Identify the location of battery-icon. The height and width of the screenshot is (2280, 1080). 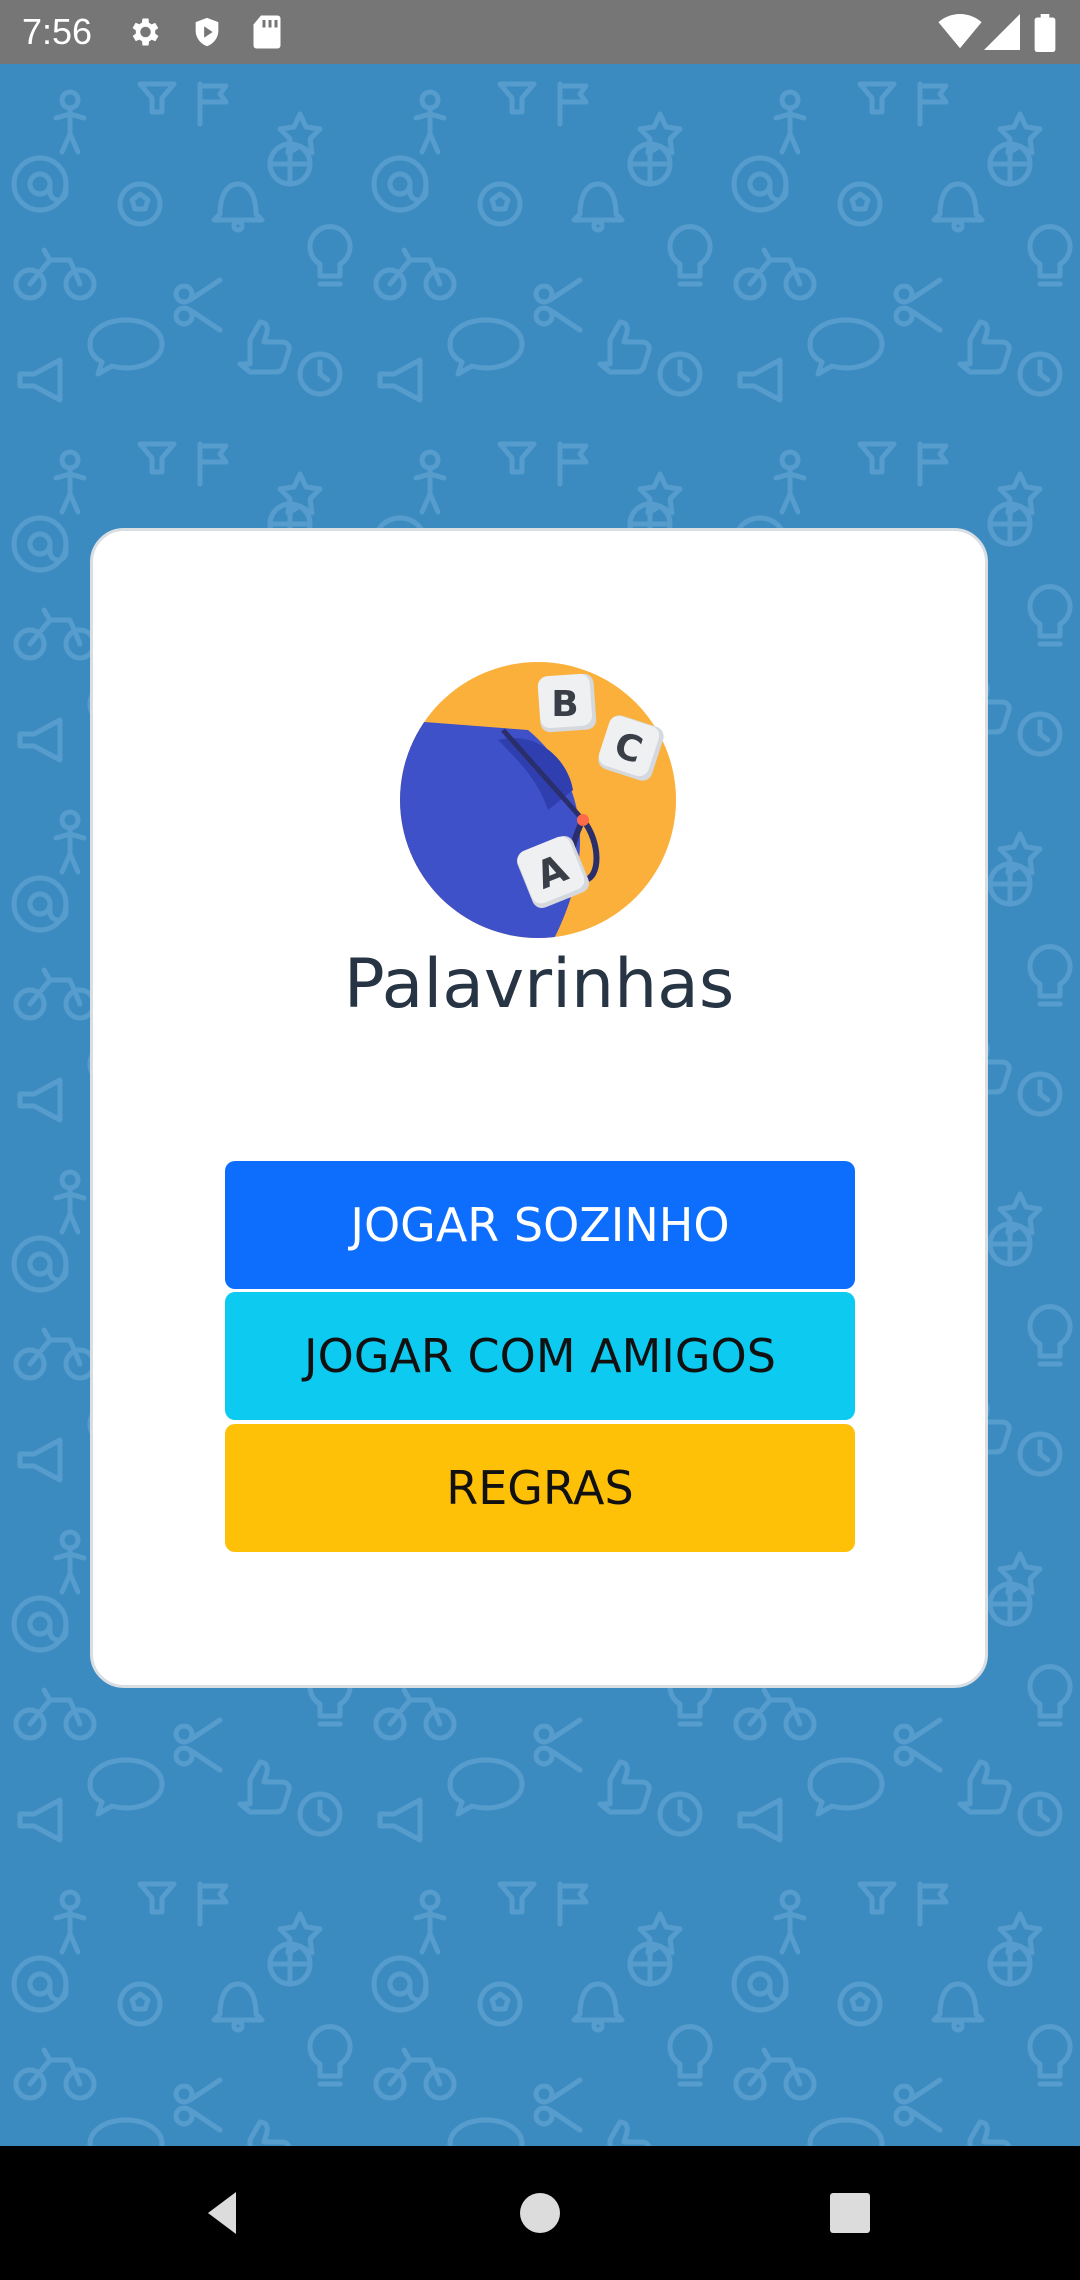
(1045, 33).